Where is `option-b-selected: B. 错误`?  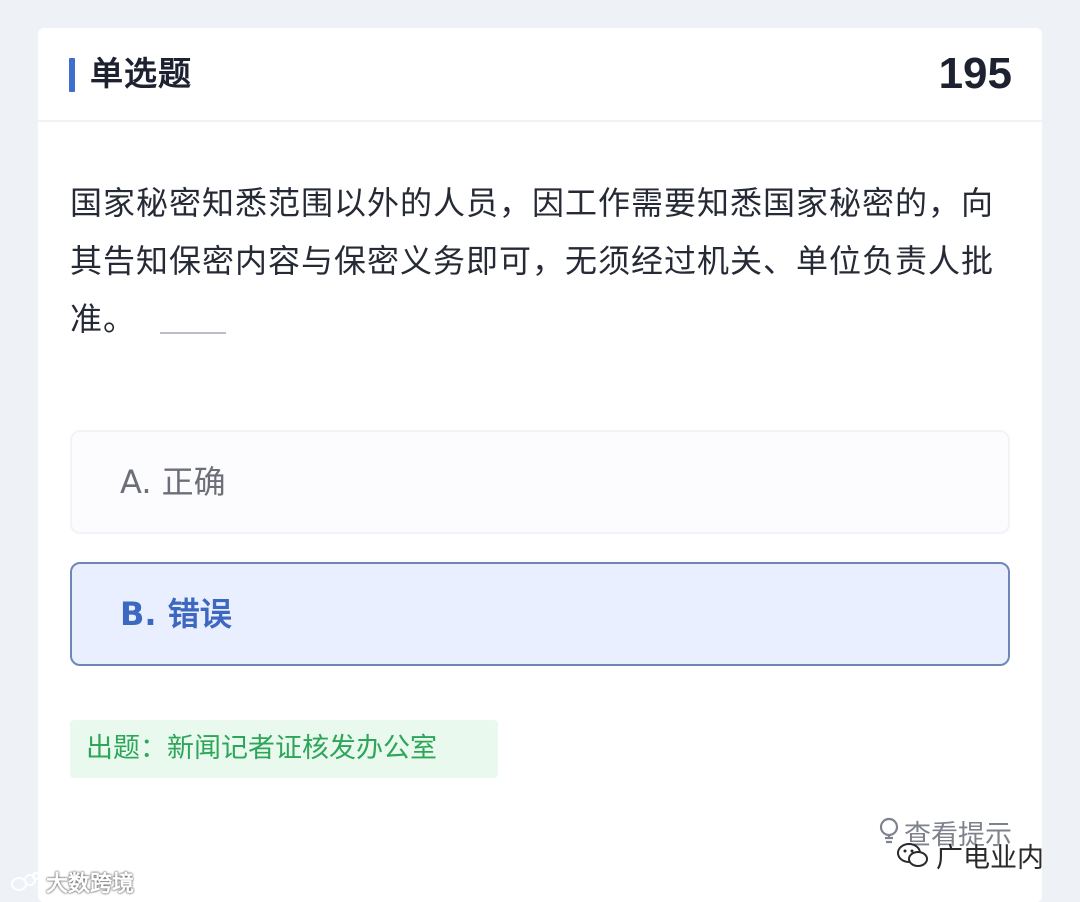 option-b-selected: B. 错误 is located at coordinates (540, 614).